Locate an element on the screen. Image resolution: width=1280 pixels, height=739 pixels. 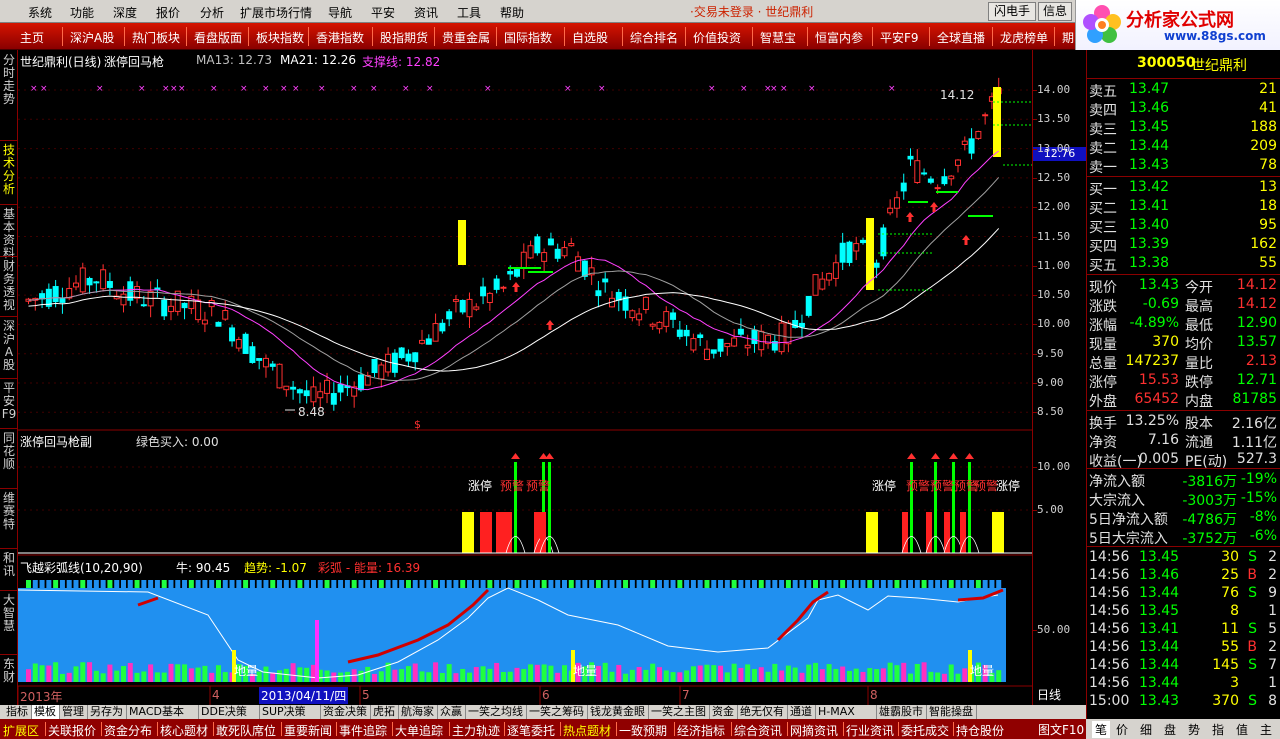
left-tab-5: 平安F9 is located at coordinates (9, 401).